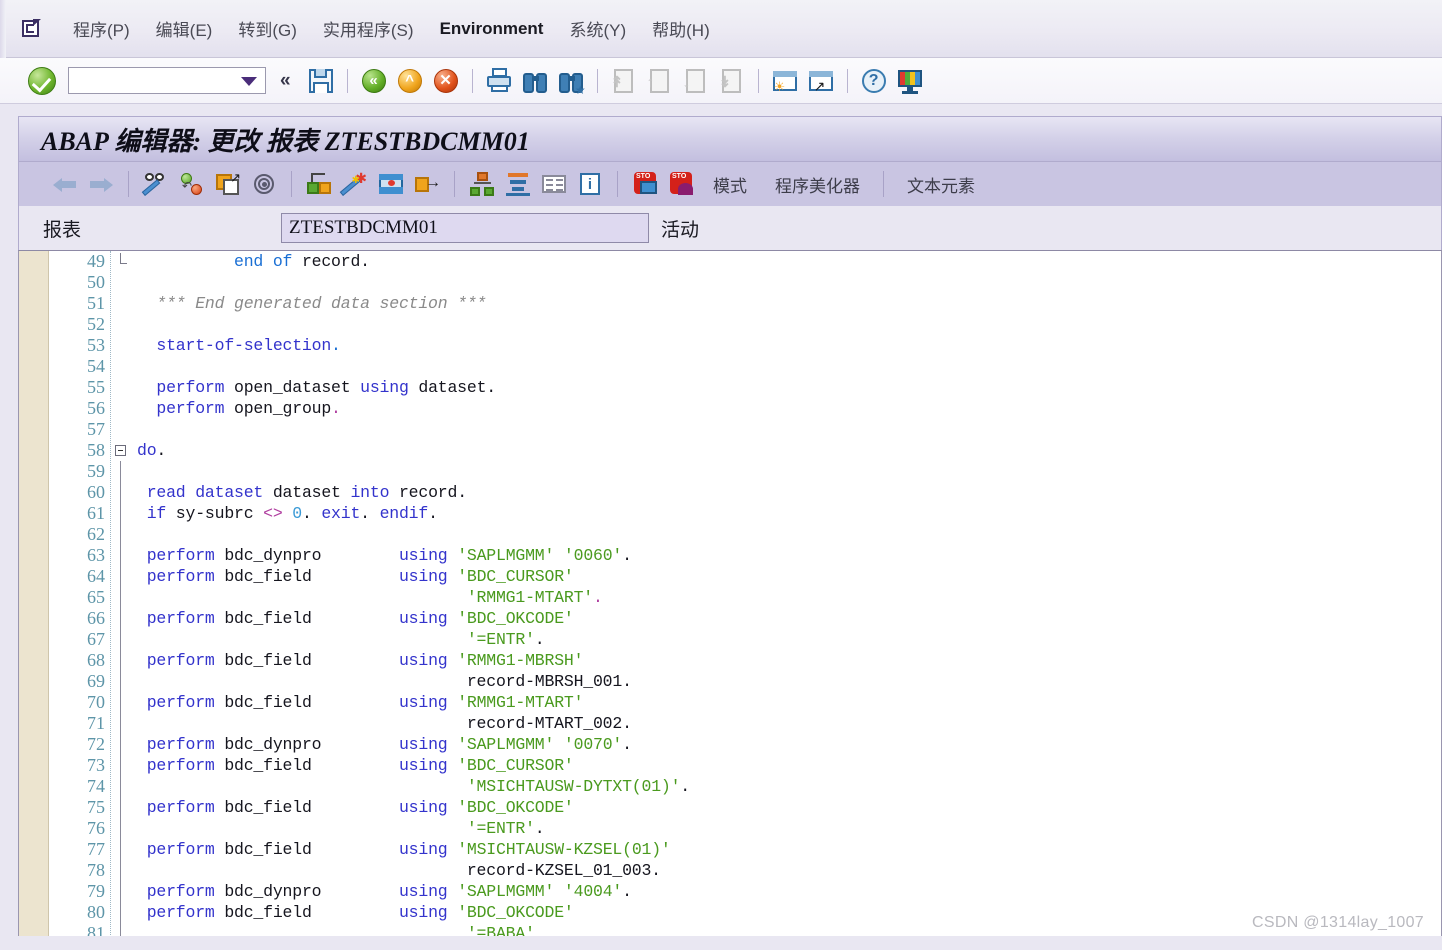  What do you see at coordinates (368, 28) in the screenshot?
I see `menu-item-utilities: 实用程序(S)` at bounding box center [368, 28].